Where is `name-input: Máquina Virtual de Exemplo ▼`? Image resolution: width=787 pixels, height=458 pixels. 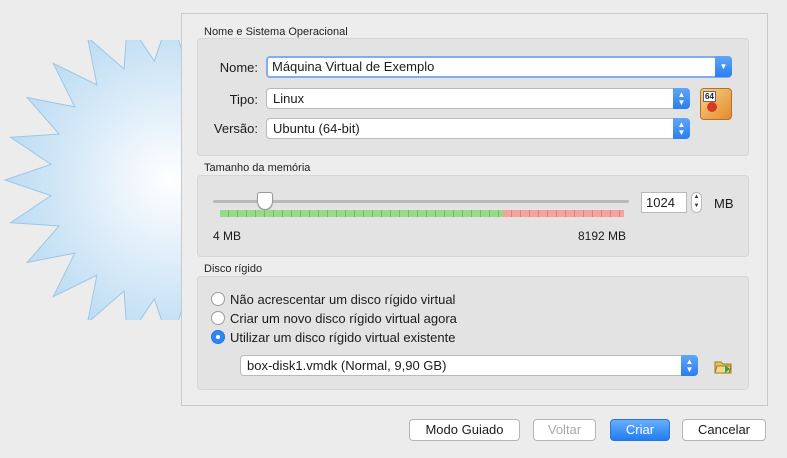 name-input: Máquina Virtual de Exemplo ▼ is located at coordinates (499, 67).